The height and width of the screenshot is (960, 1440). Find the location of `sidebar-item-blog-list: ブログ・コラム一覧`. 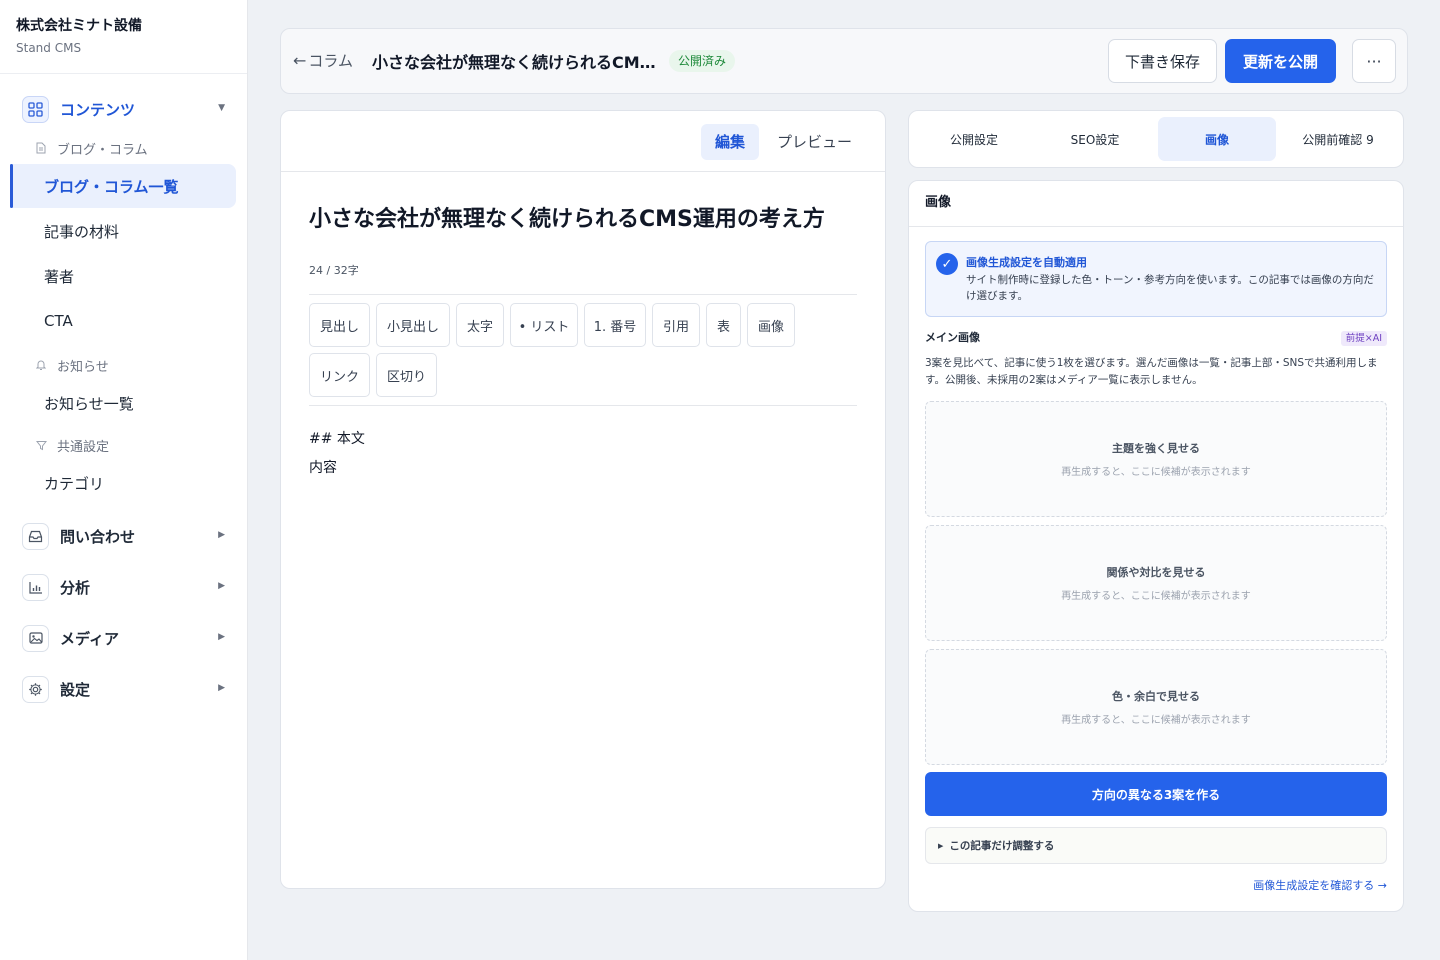

sidebar-item-blog-list: ブログ・コラム一覧 is located at coordinates (123, 186).